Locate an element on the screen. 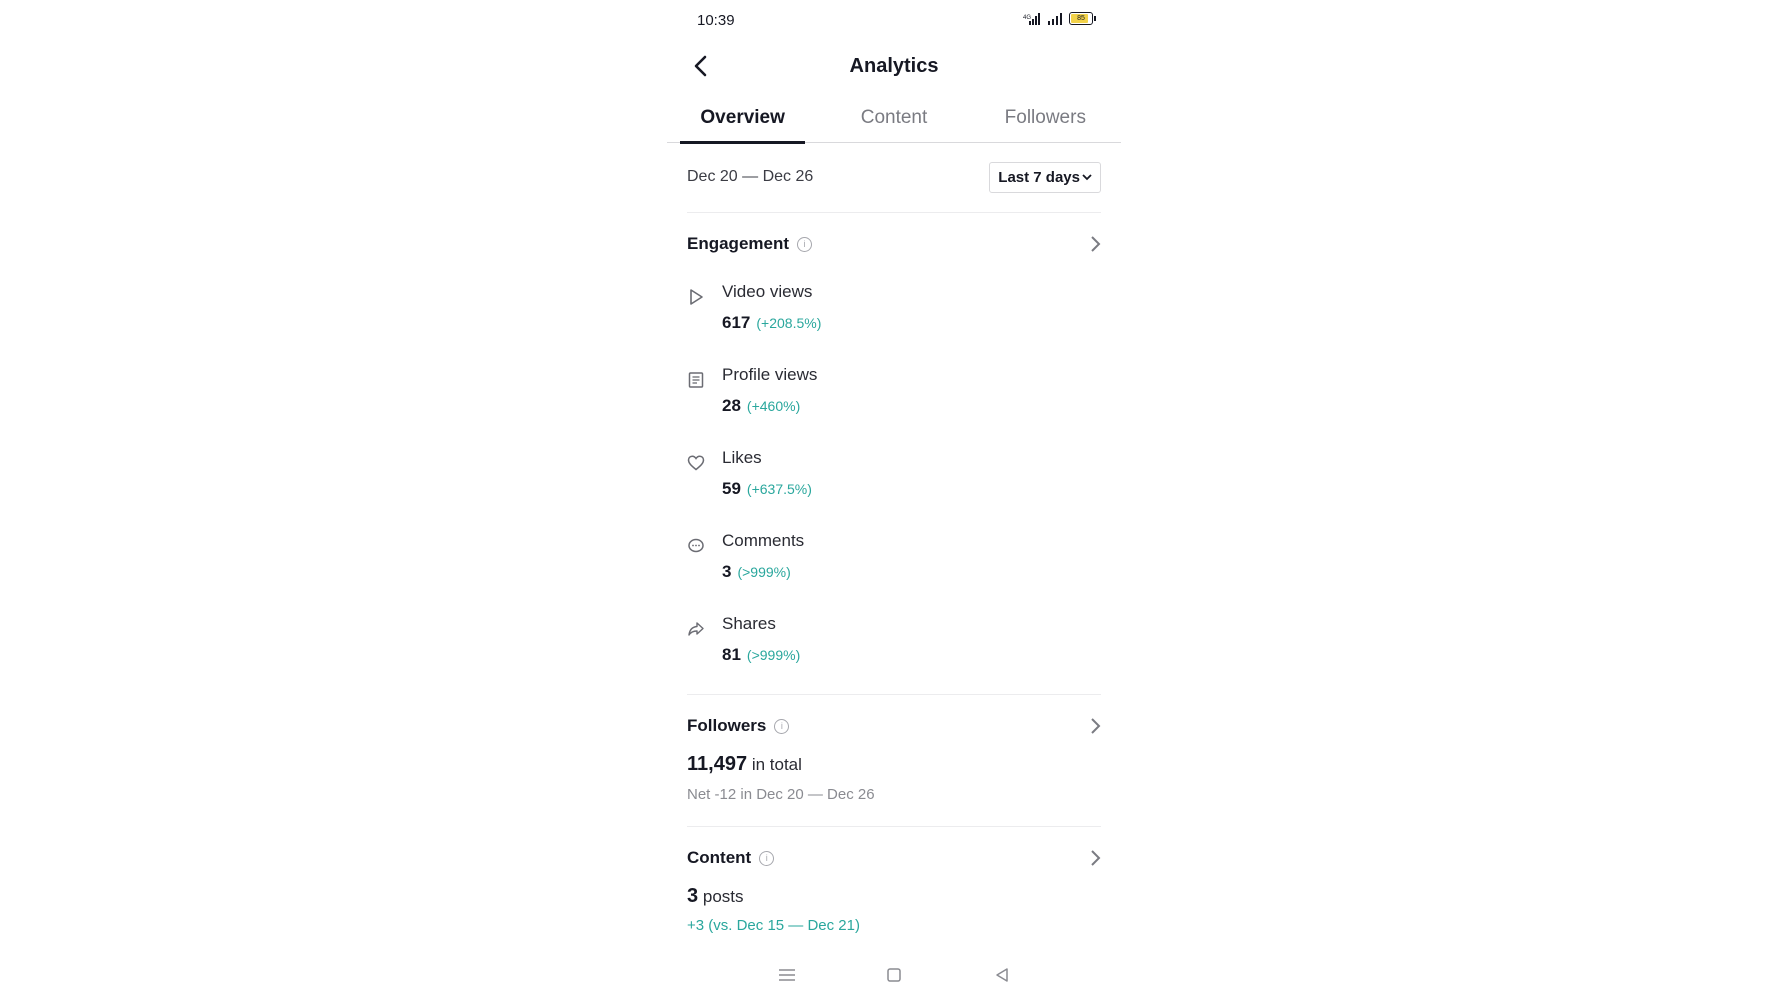  followers-title: Followers is located at coordinates (727, 725).